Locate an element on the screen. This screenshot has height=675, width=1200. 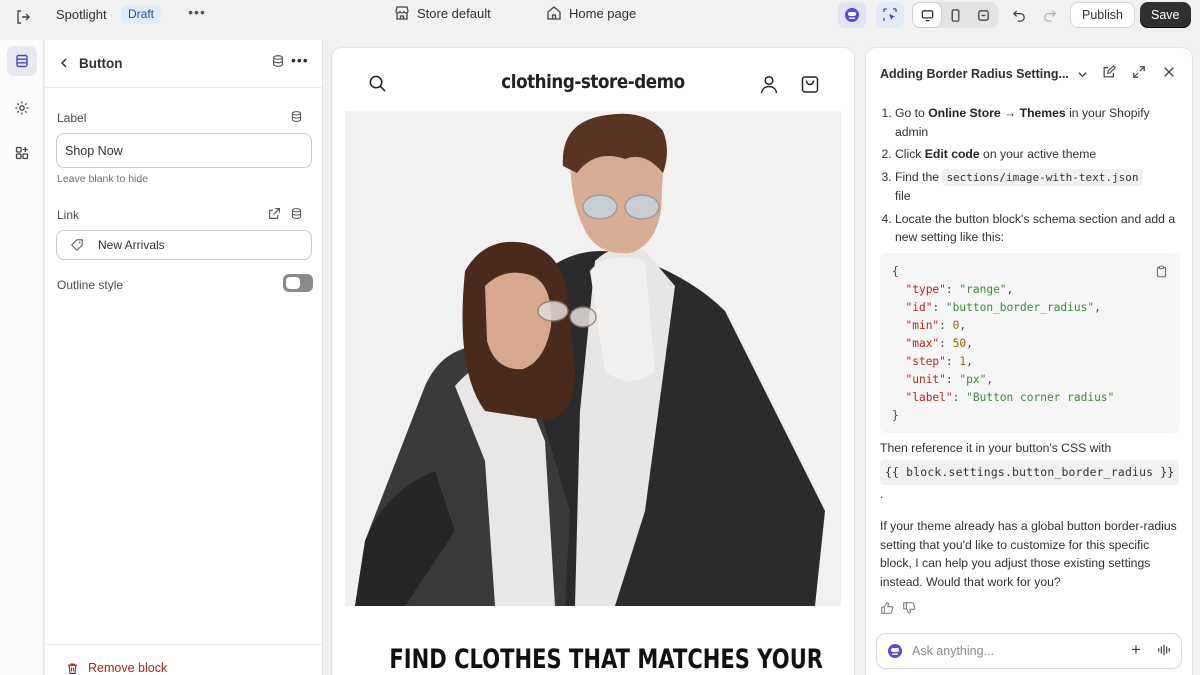
attach-button: + is located at coordinates (1136, 650).